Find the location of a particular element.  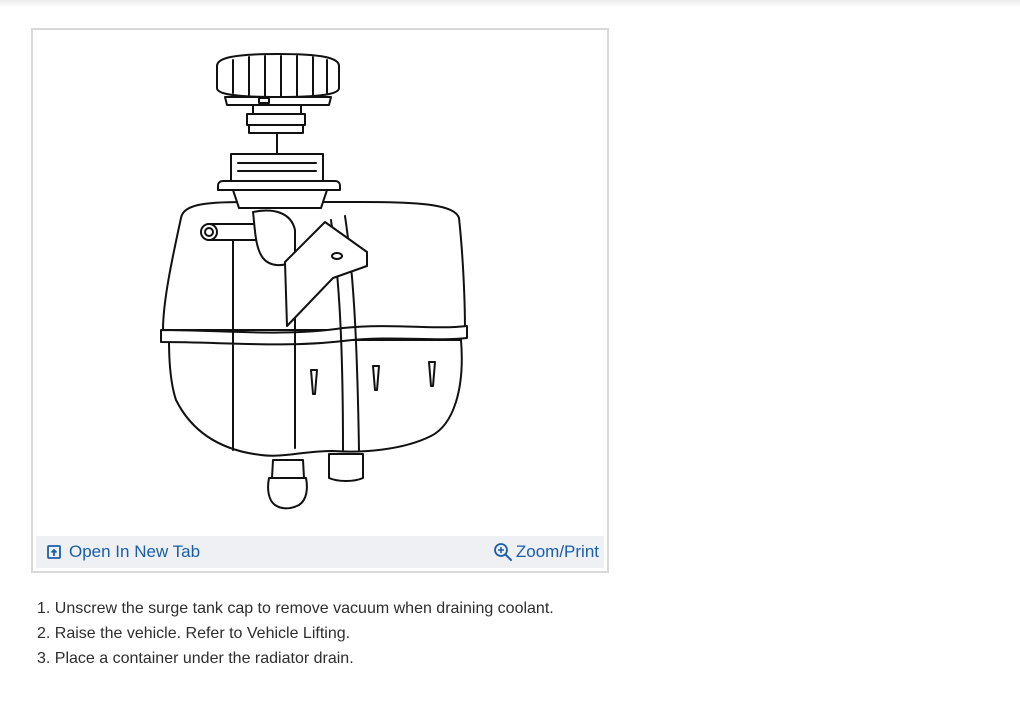

zoom-print-link: Zoom/Print is located at coordinates (546, 552).